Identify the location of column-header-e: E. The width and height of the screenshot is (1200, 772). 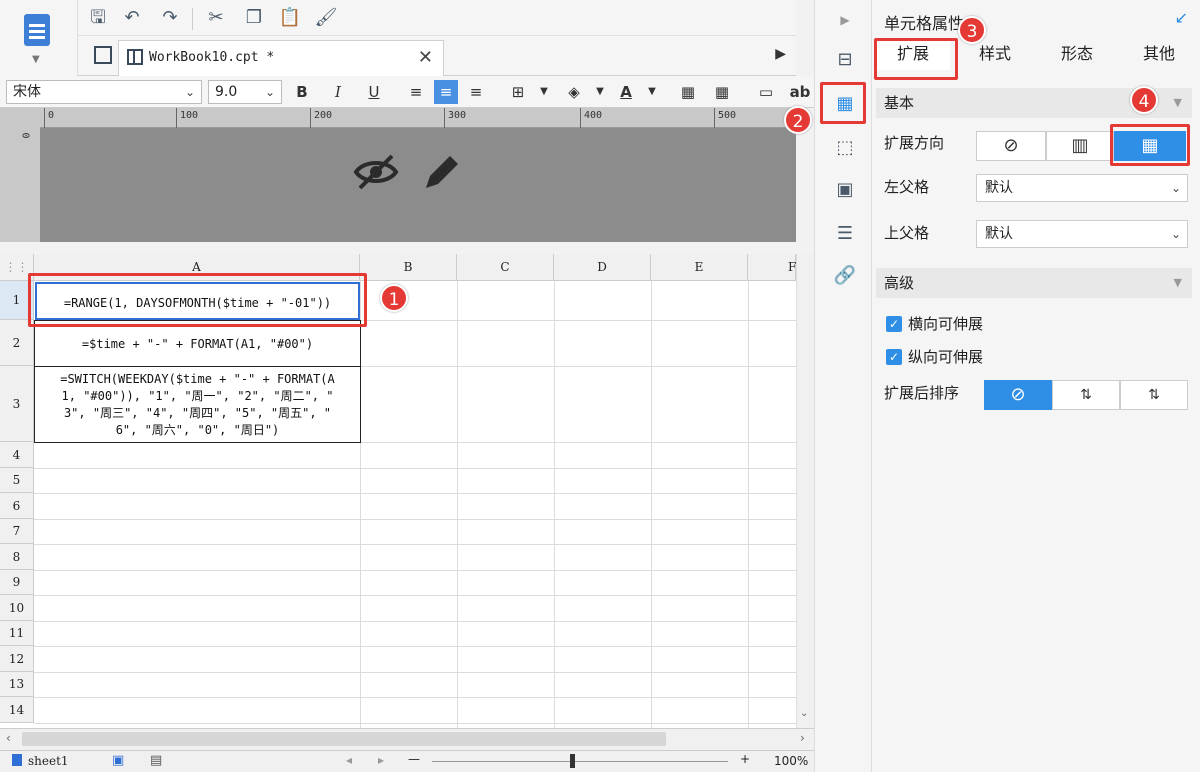
(699, 267).